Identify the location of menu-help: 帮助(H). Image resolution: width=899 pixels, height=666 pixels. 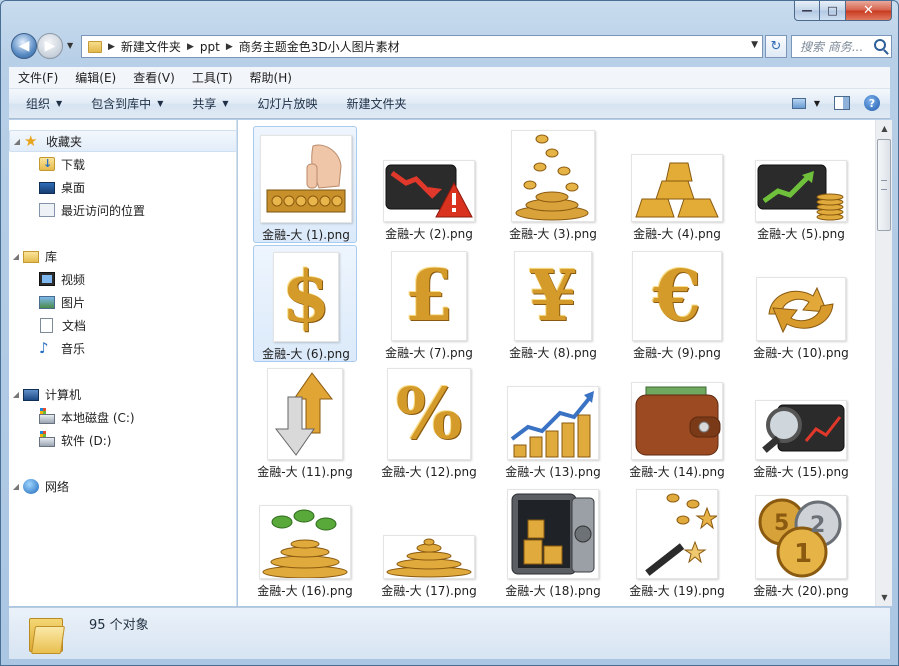
(270, 77).